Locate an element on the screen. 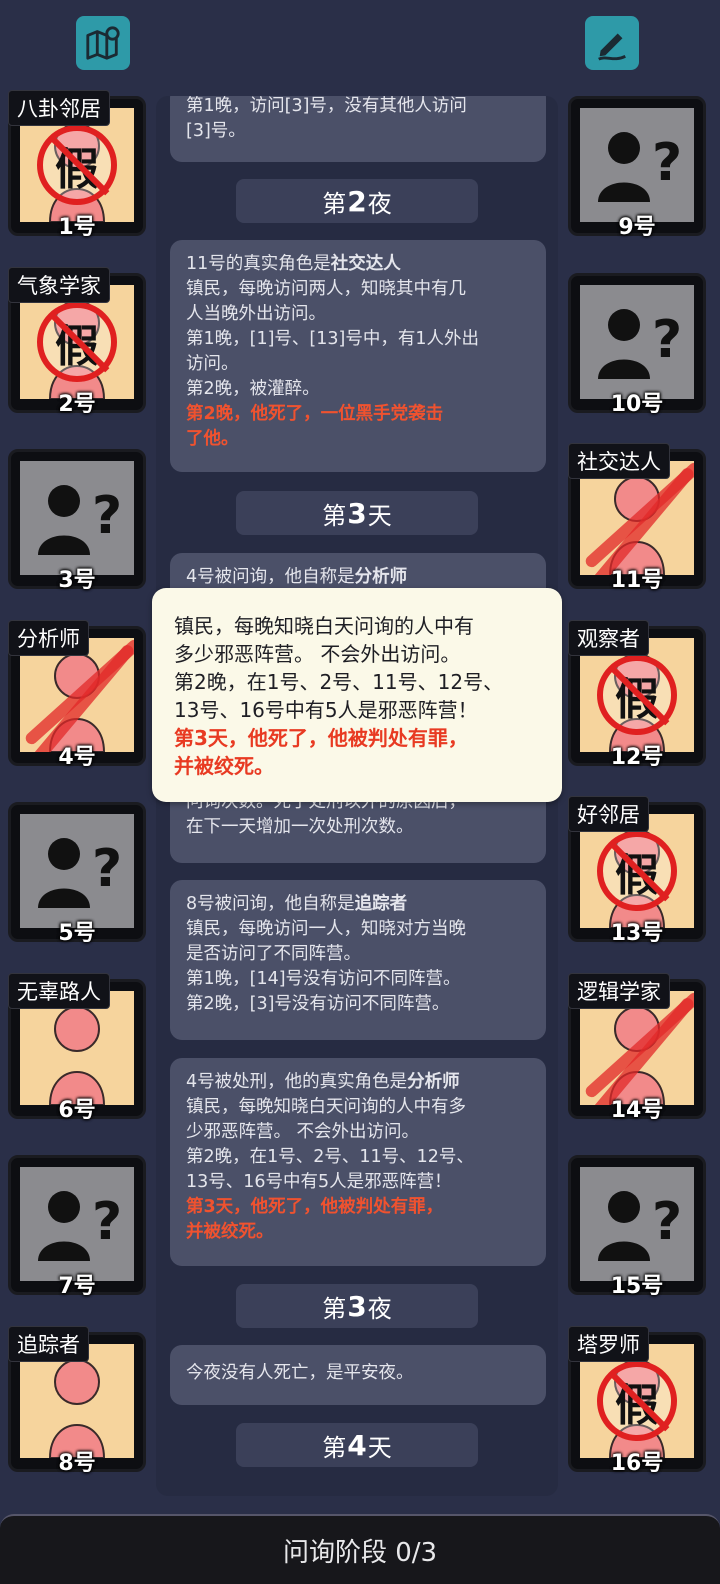 This screenshot has width=720, height=1584. player-number: 12号 is located at coordinates (637, 757).